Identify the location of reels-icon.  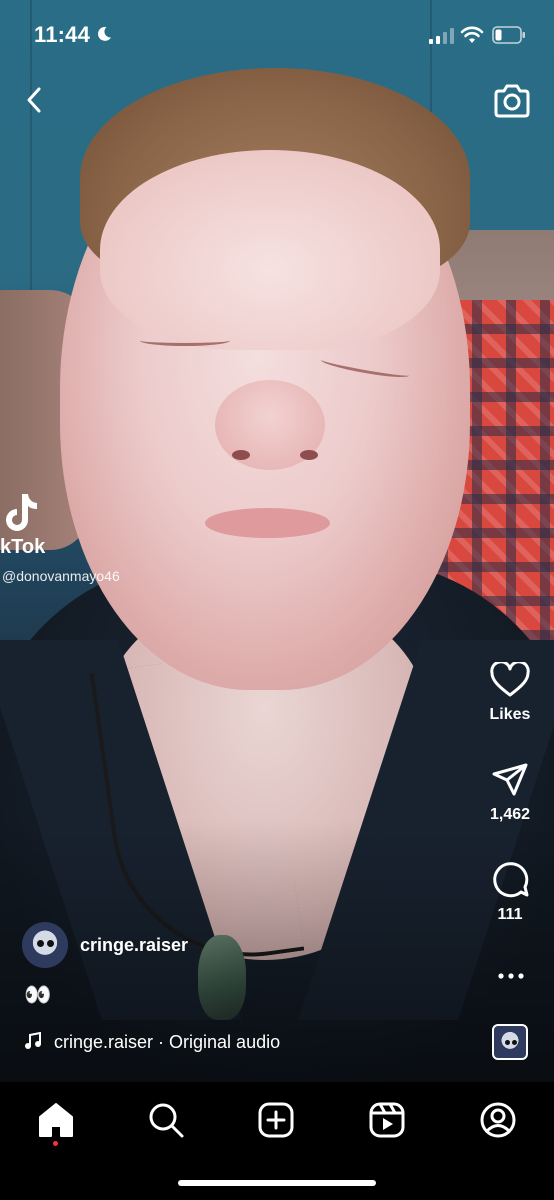
(387, 1120).